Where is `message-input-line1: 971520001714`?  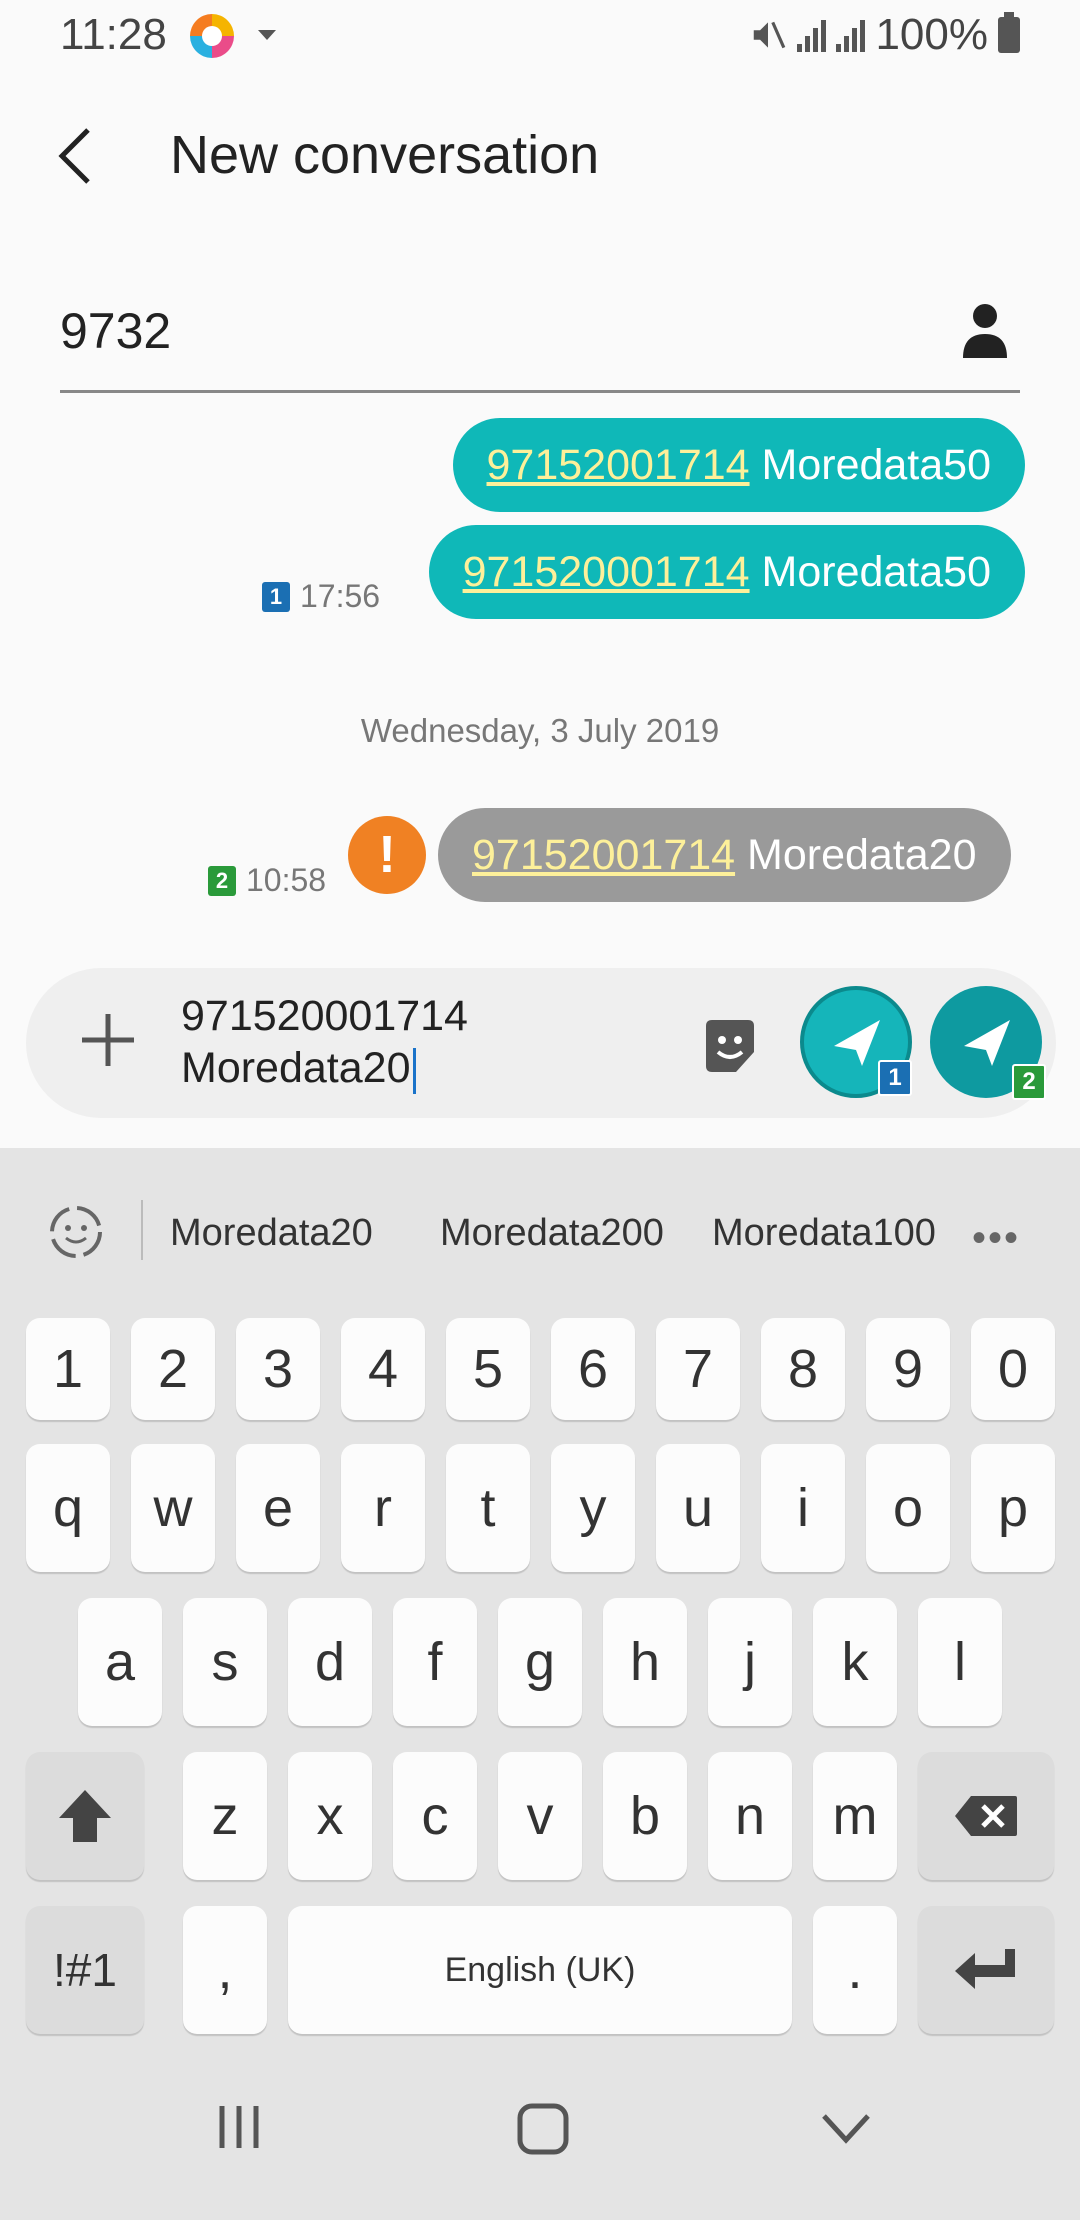 message-input-line1: 971520001714 is located at coordinates (324, 1016).